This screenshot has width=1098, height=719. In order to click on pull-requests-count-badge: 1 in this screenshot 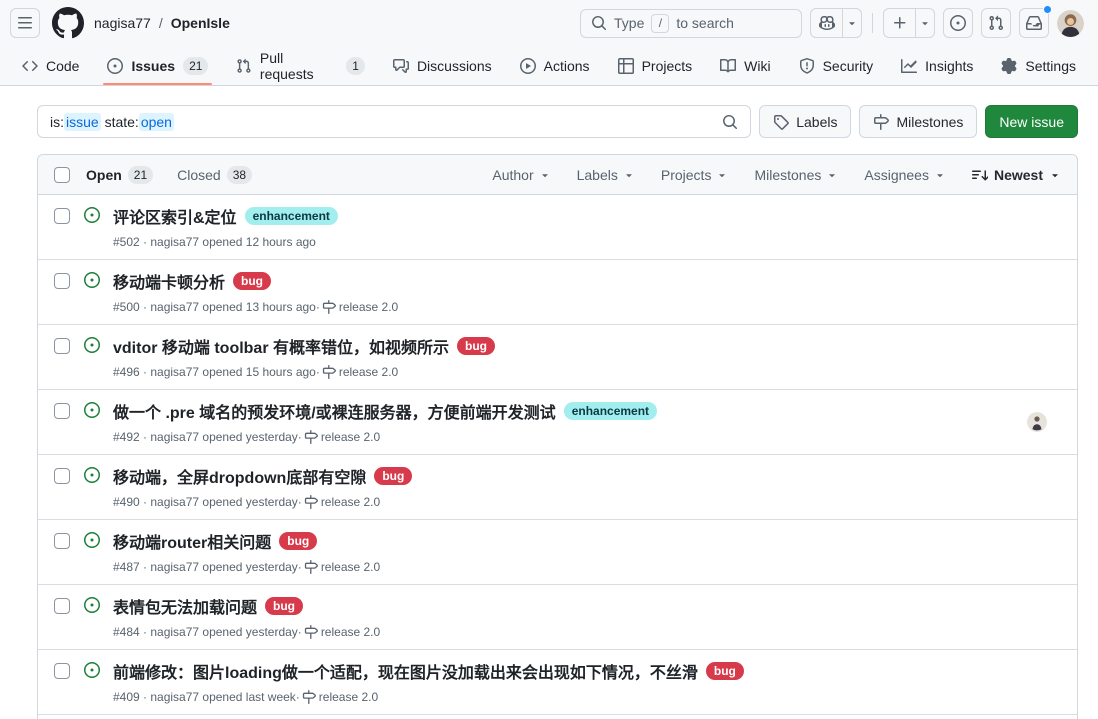, I will do `click(355, 65)`.